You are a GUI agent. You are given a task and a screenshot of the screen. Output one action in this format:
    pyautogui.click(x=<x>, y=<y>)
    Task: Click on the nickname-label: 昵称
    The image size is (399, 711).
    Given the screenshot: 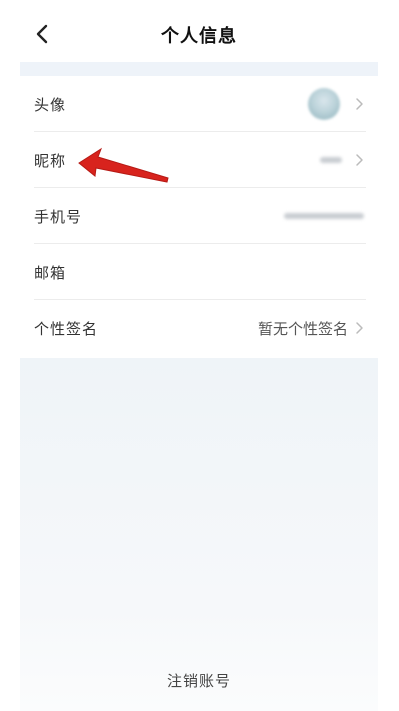 What is the action you would take?
    pyautogui.click(x=50, y=160)
    